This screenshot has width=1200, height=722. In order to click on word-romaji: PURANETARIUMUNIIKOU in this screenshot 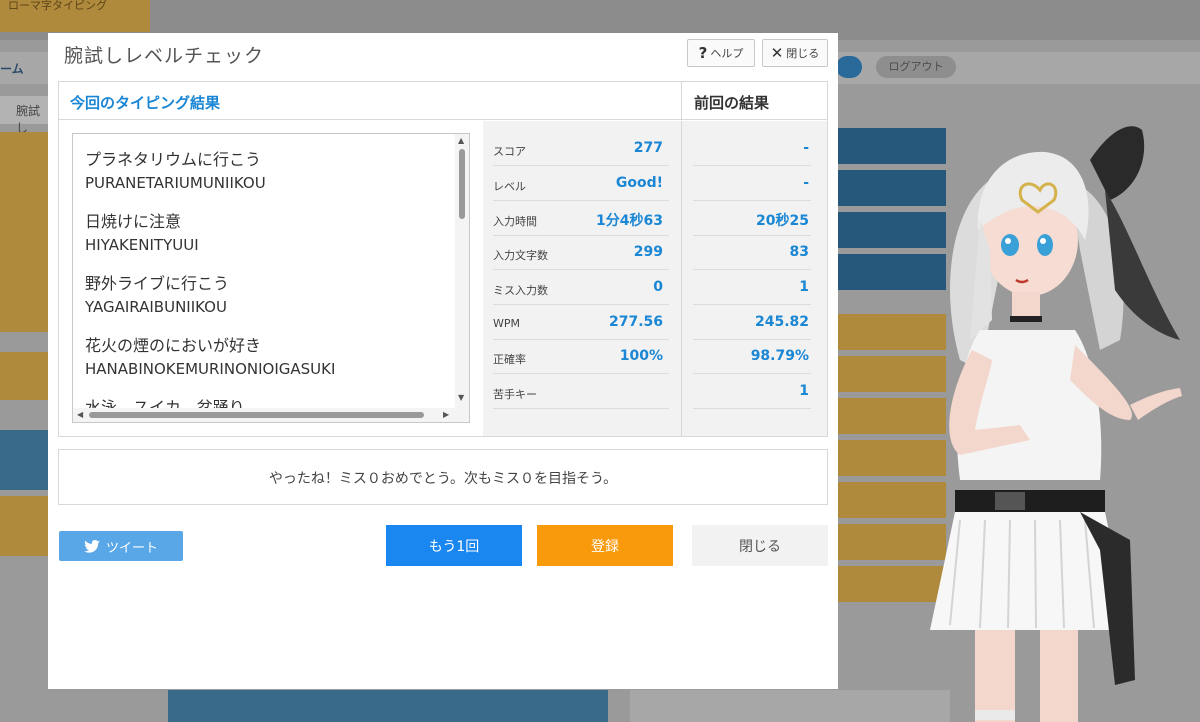, I will do `click(175, 183)`.